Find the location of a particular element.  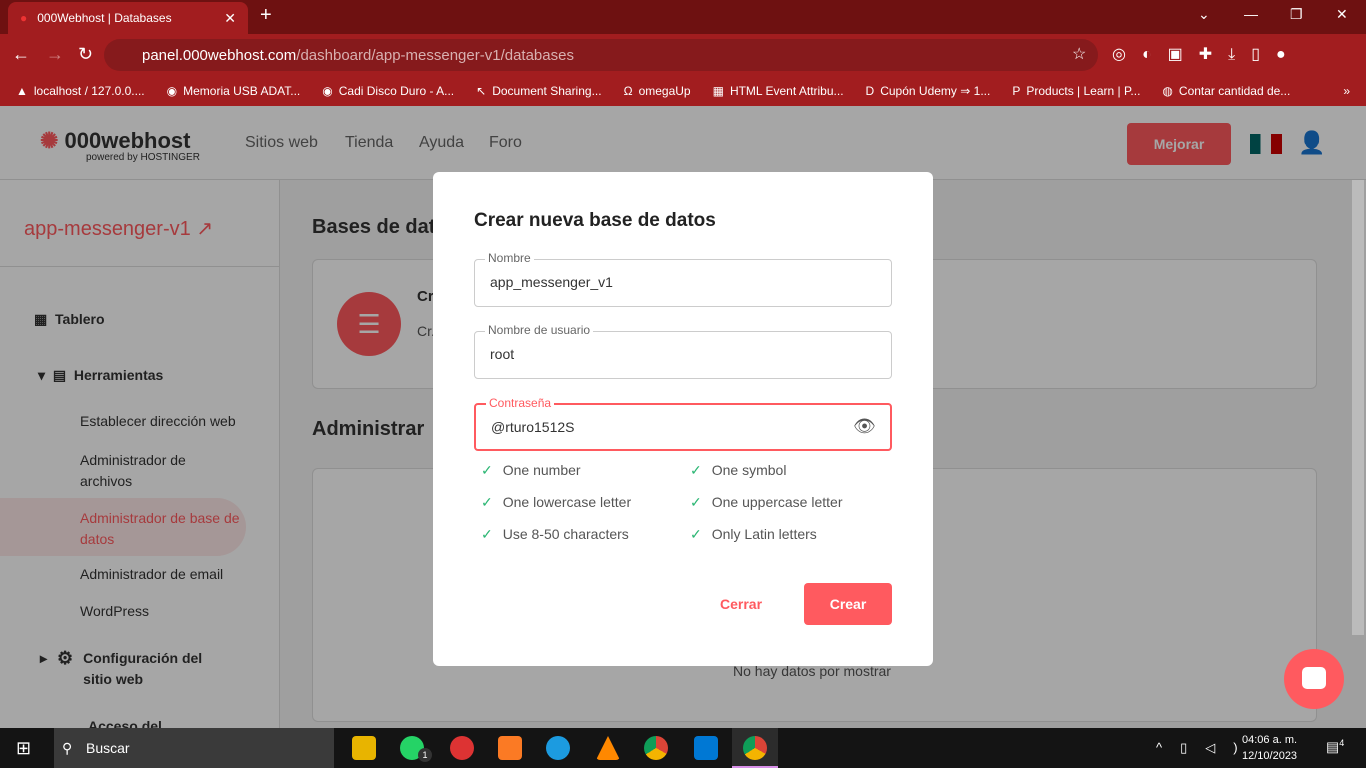

minimize-button: — is located at coordinates (1251, 14).